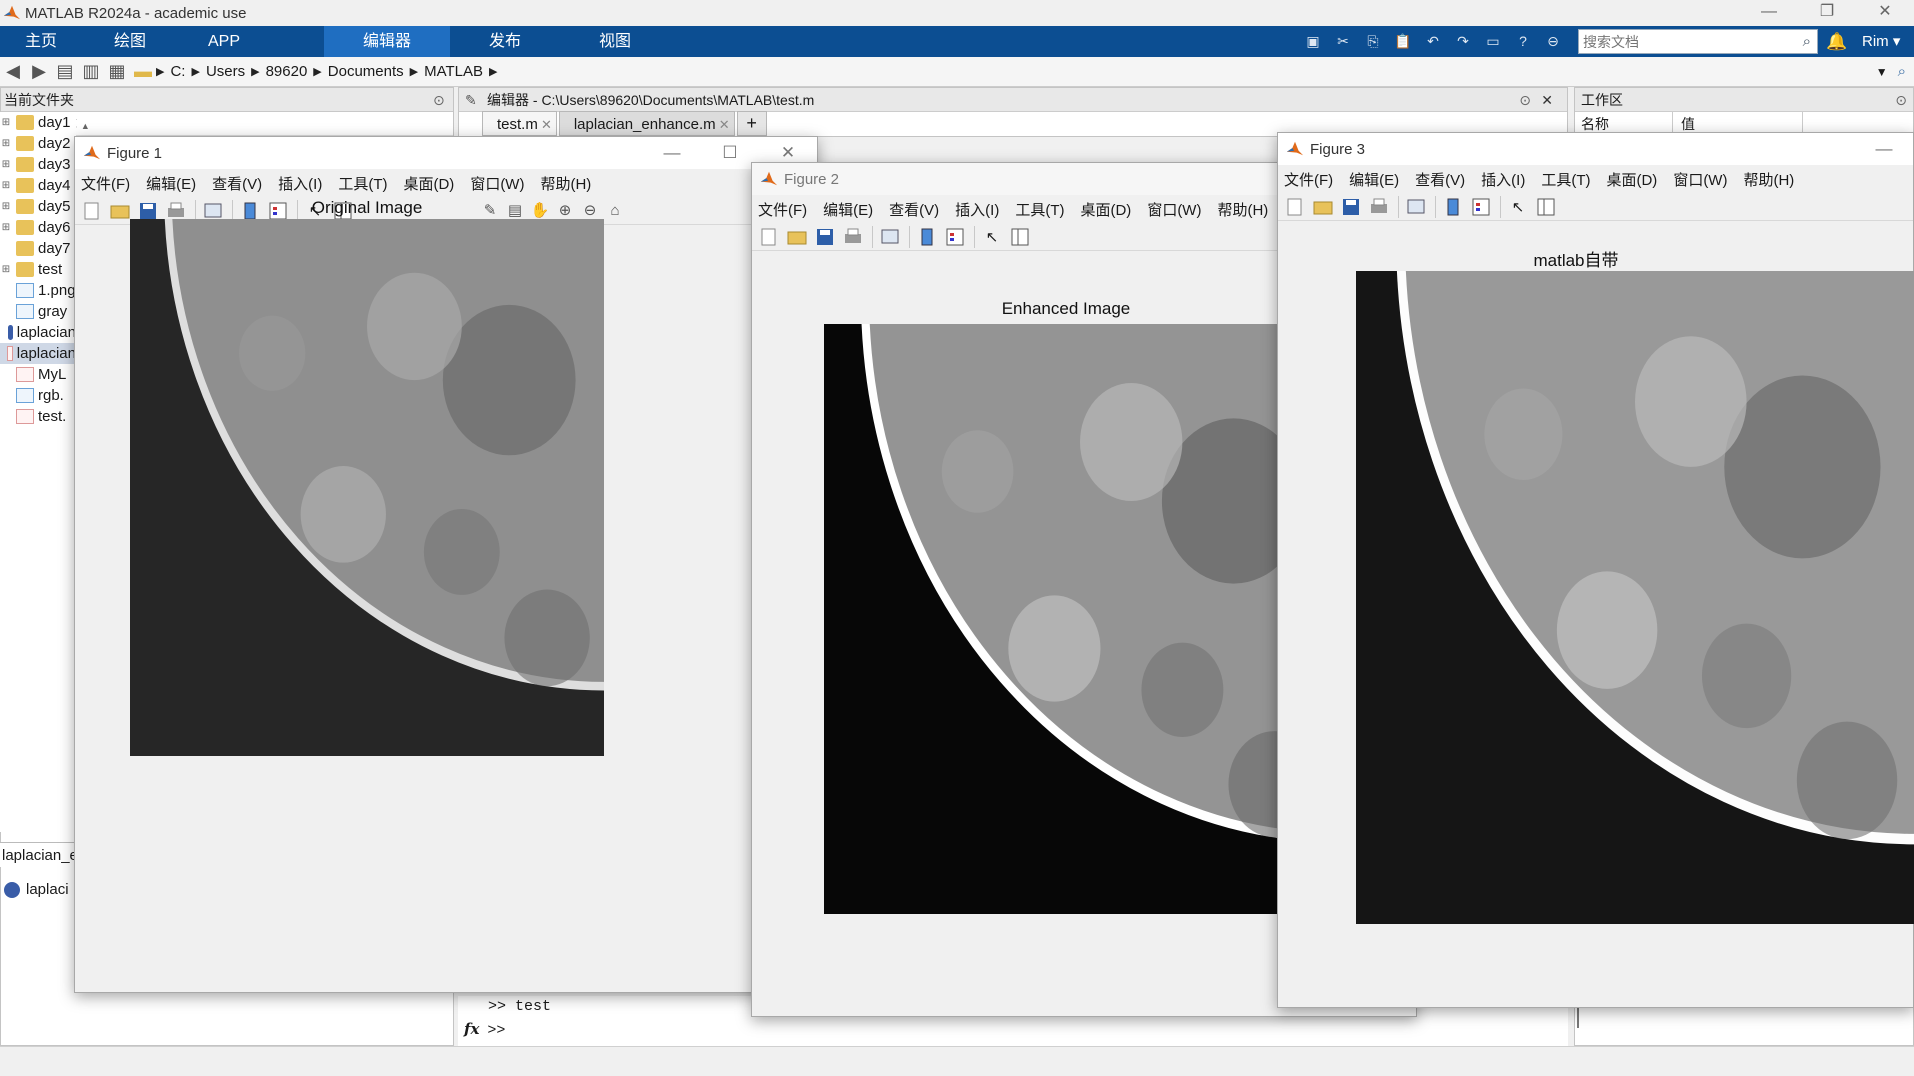  I want to click on list-item: test., so click(38, 416).